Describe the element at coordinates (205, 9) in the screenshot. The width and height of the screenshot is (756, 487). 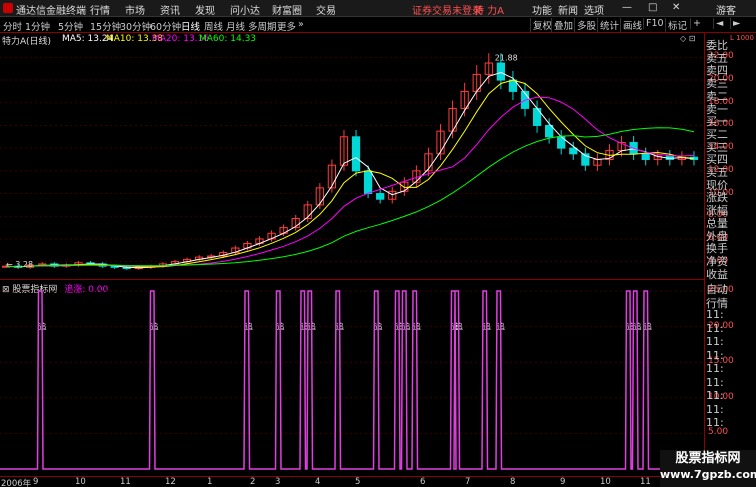
I see `menu-discover: 发现` at that location.